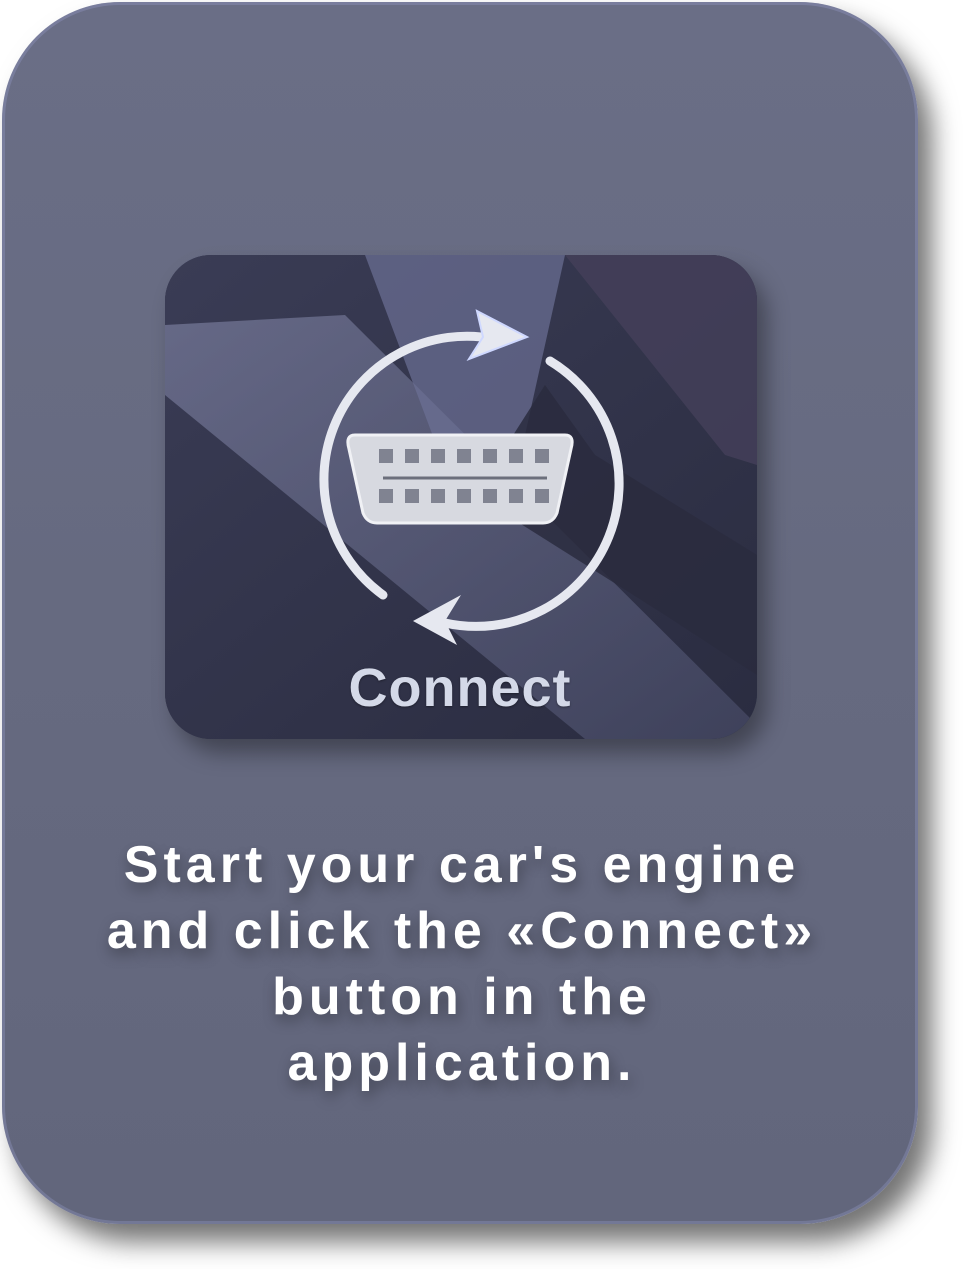 The height and width of the screenshot is (1269, 963). Describe the element at coordinates (462, 997) in the screenshot. I see `instruction-line: button in the` at that location.